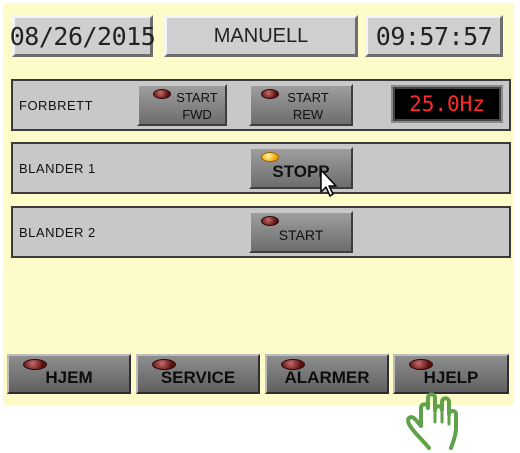 Image resolution: width=520 pixels, height=453 pixels. Describe the element at coordinates (328, 183) in the screenshot. I see `arrow-cursor-icon` at that location.